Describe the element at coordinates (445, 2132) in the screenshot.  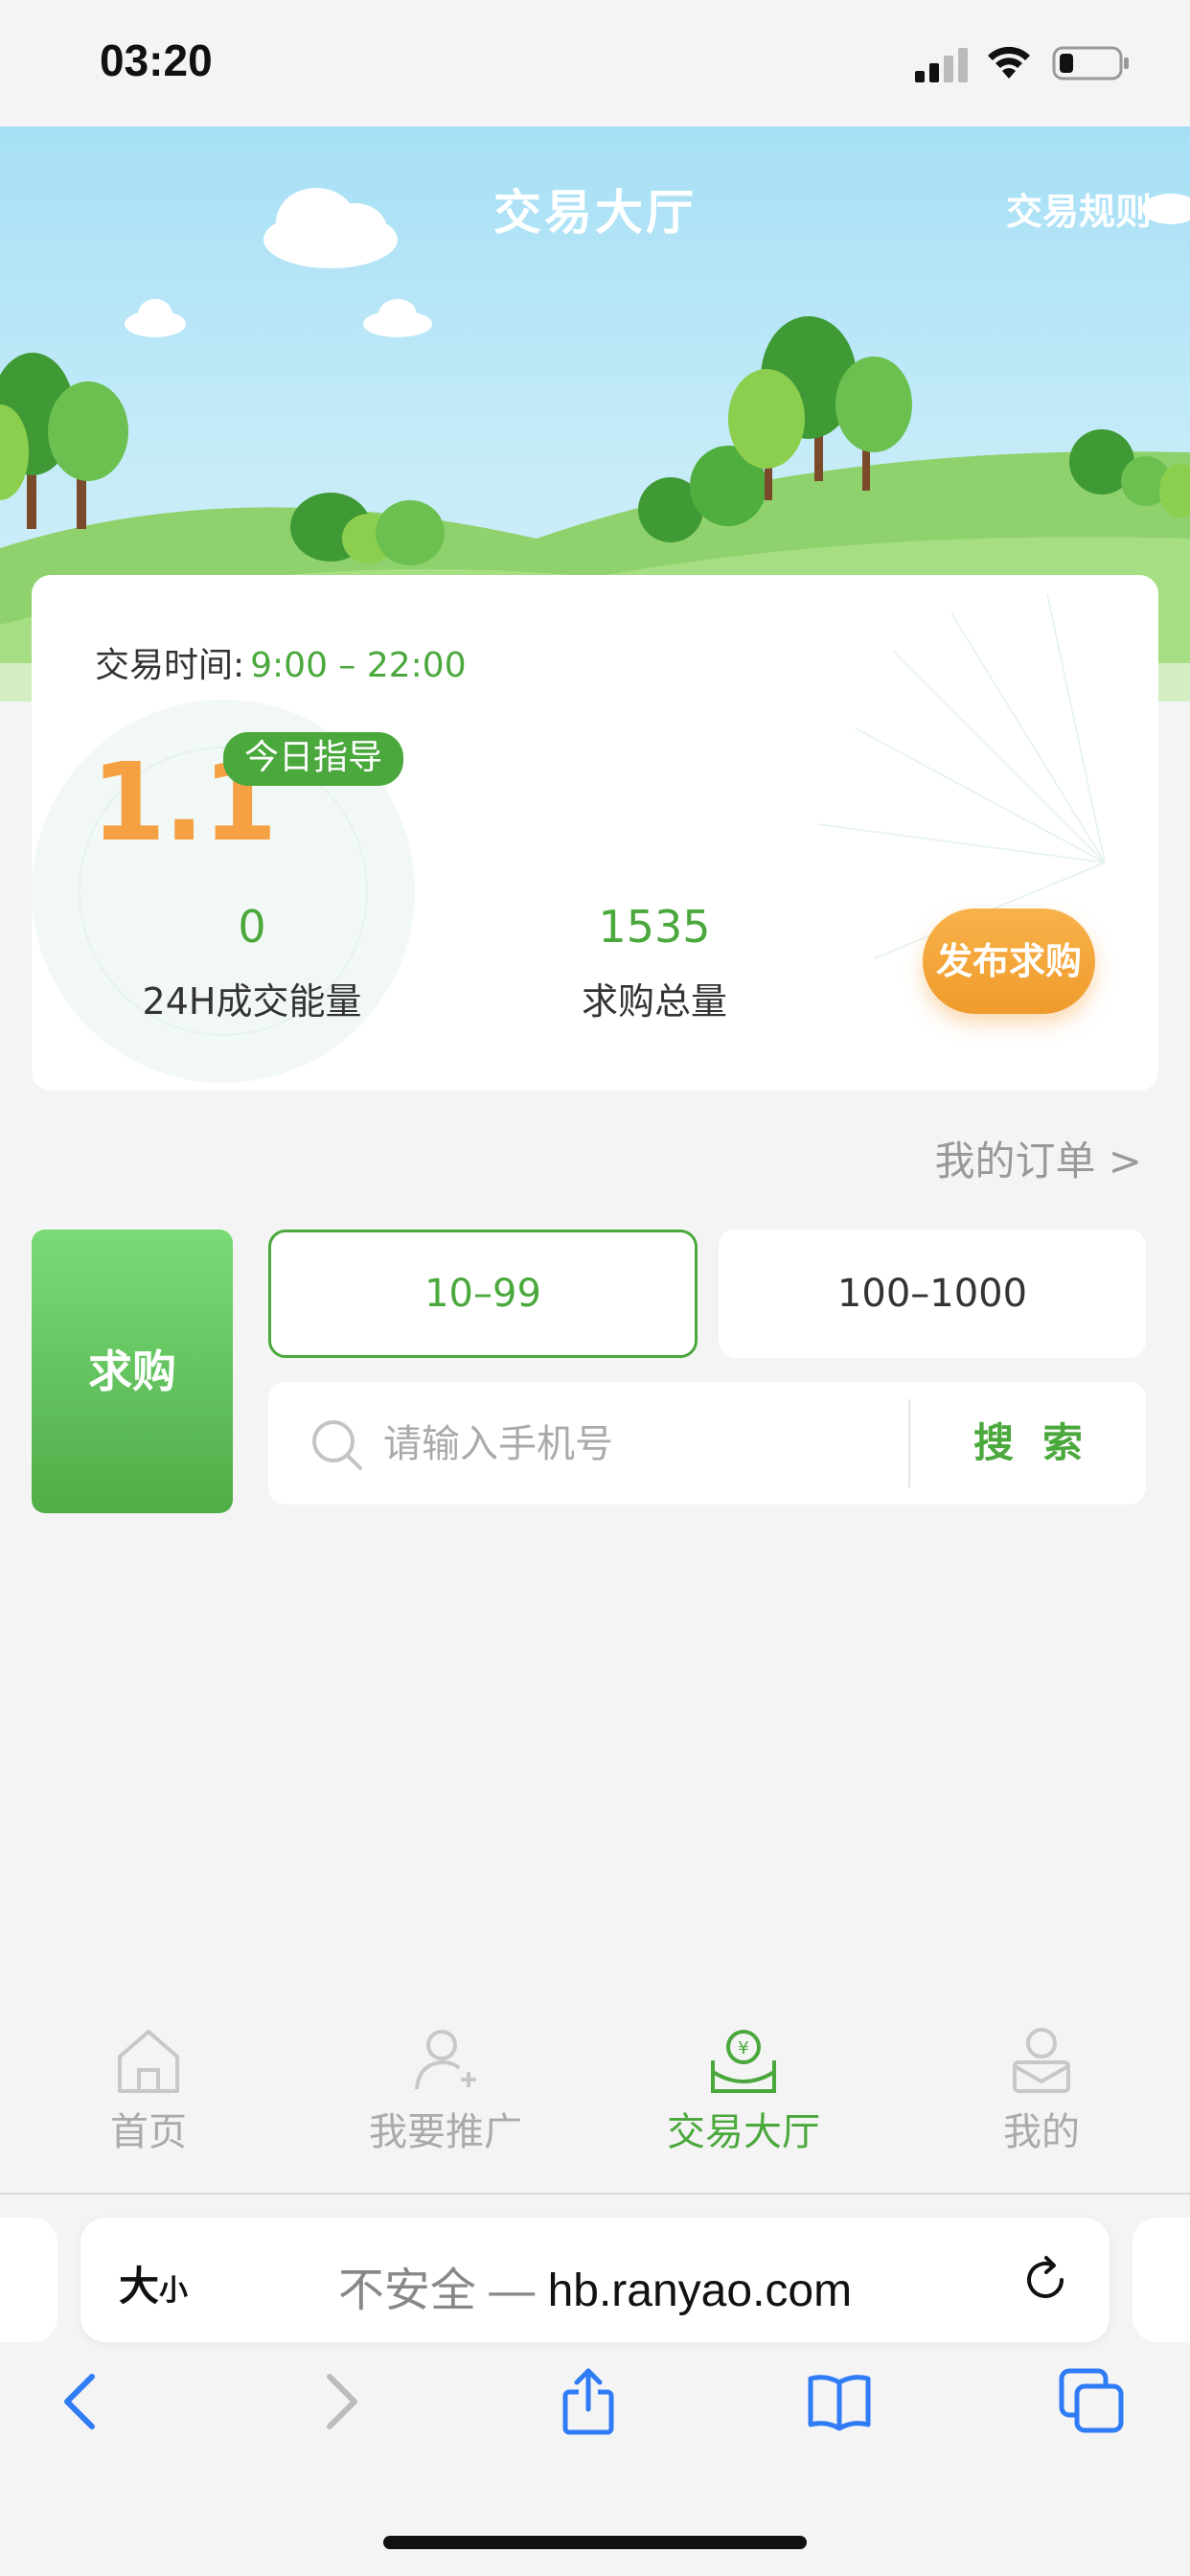
I see `tab-label: 我要推广` at that location.